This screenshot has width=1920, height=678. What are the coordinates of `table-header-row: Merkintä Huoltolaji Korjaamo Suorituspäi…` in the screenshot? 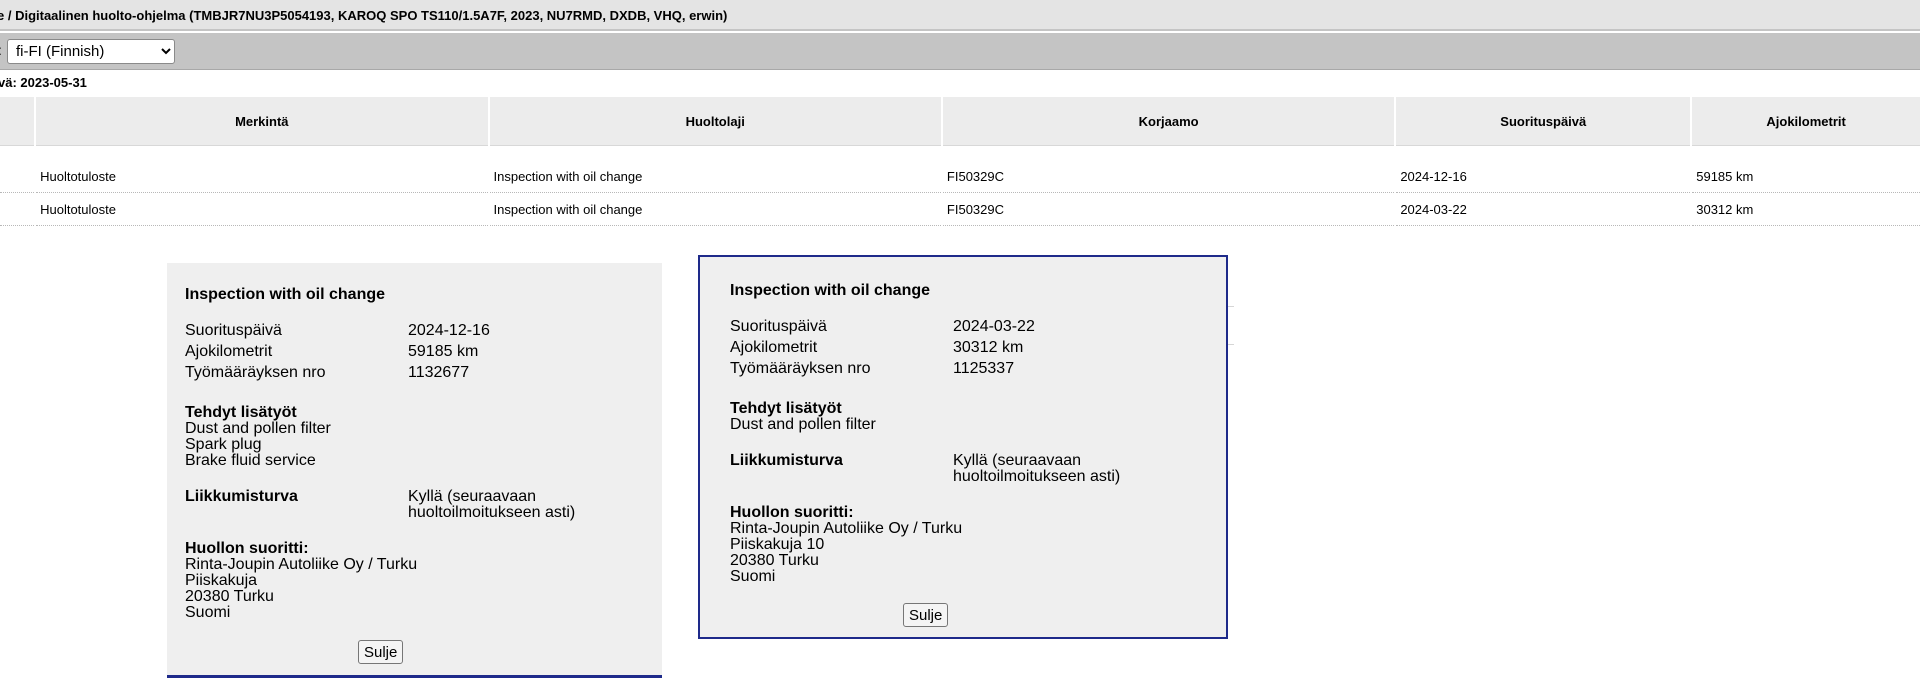 It's located at (960, 121).